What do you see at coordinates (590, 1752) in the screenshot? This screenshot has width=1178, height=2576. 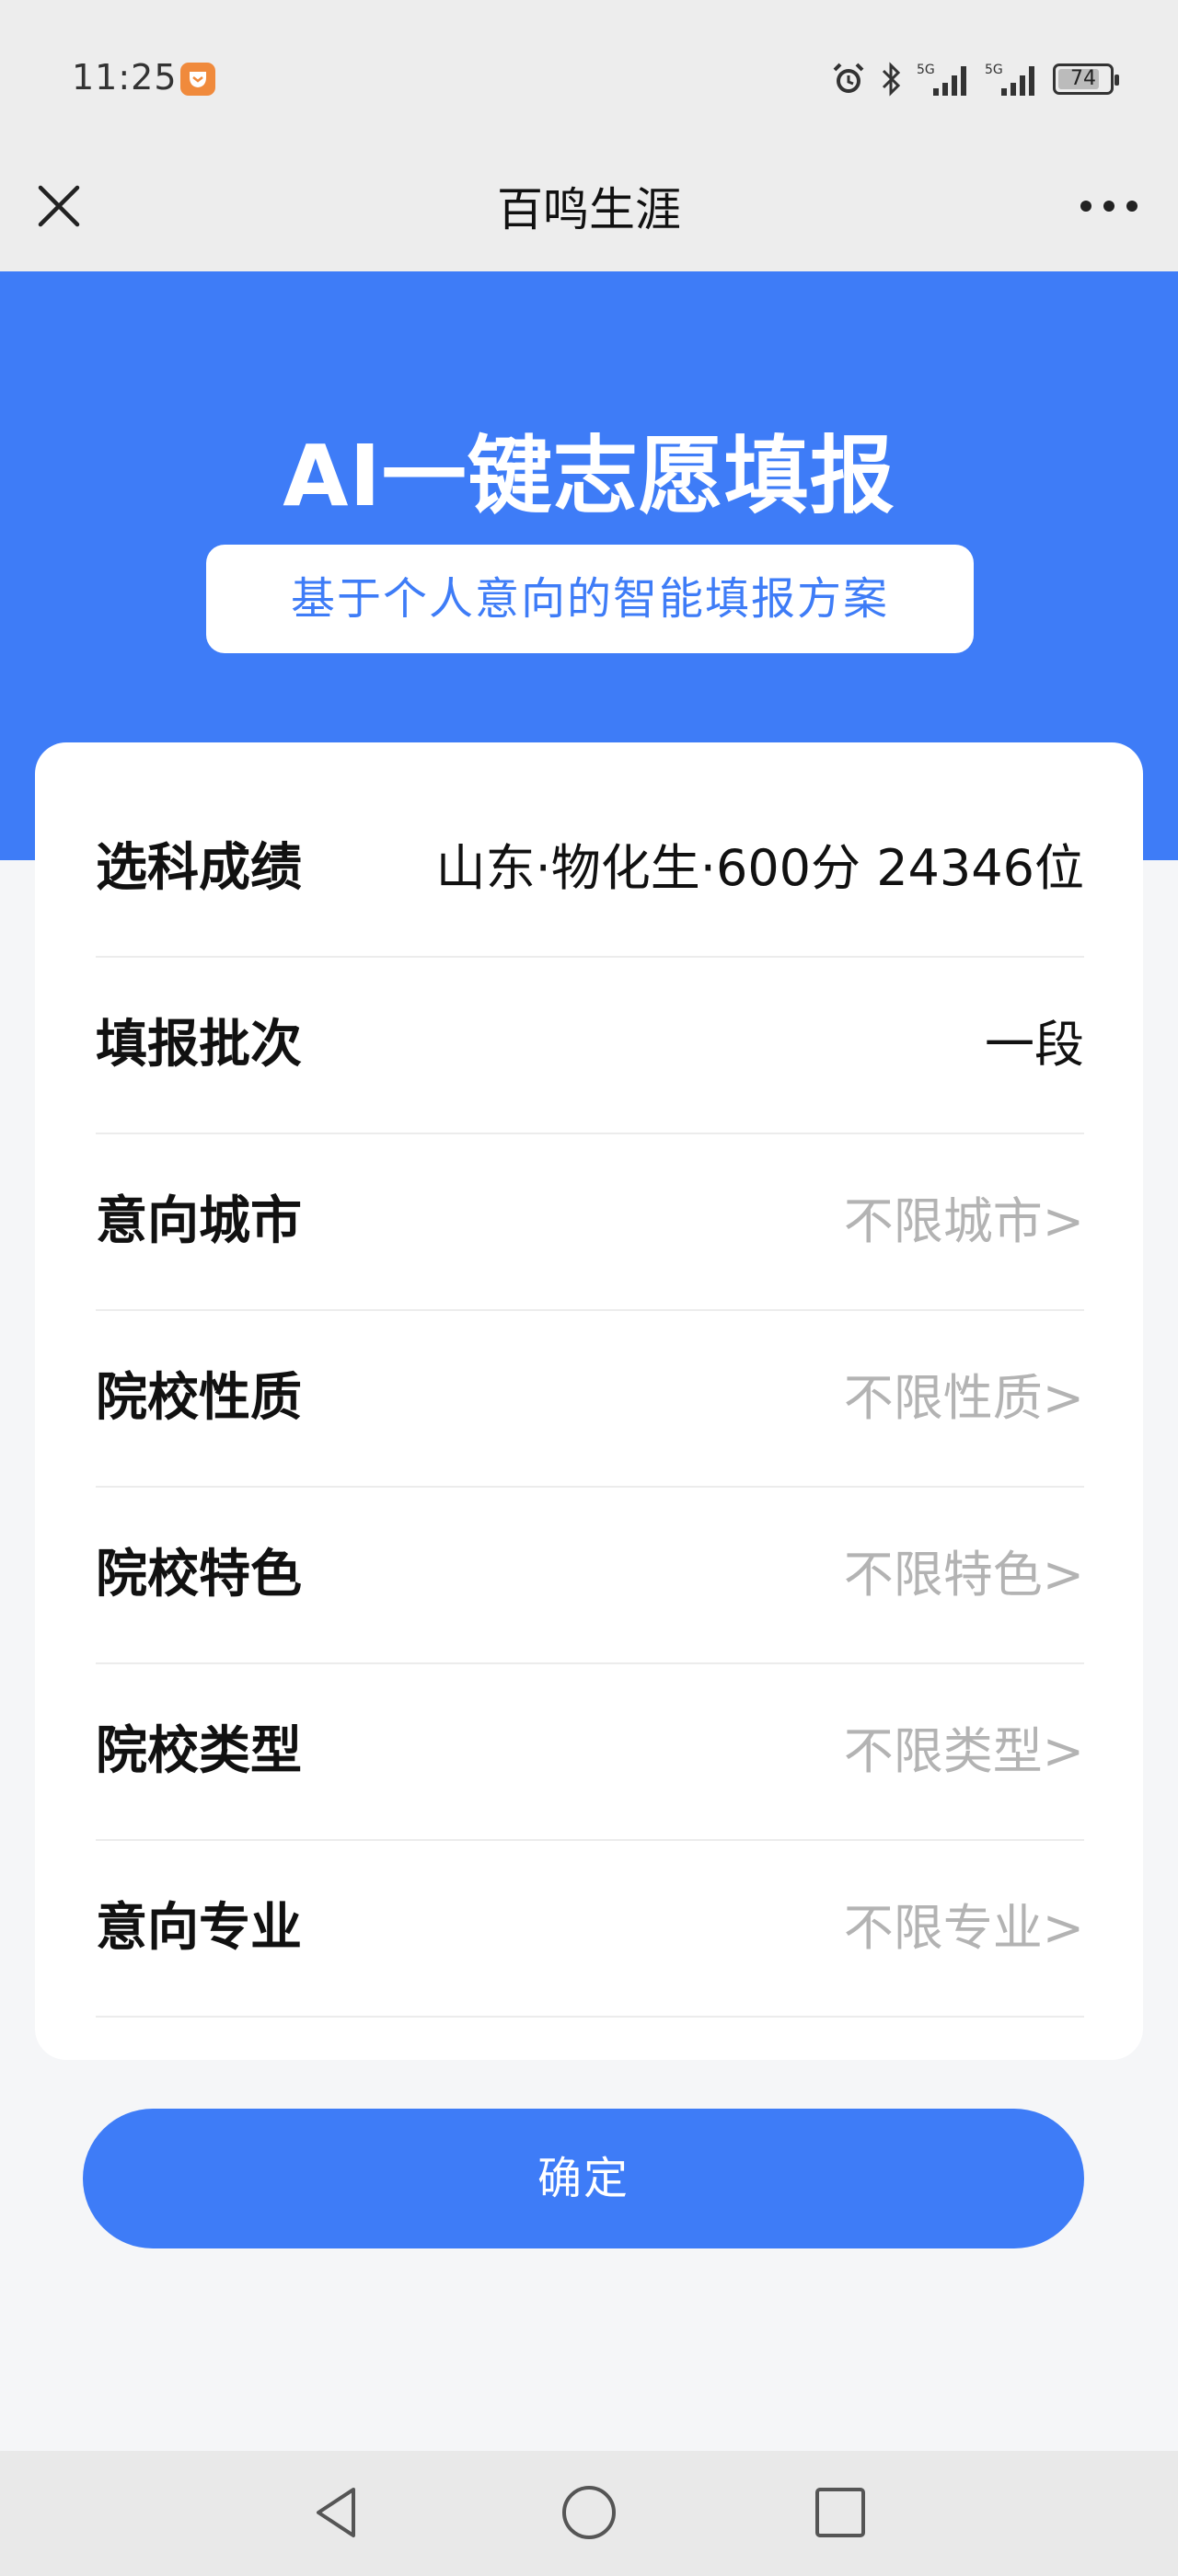 I see `form-row-school-type: 院校类型 不限类型>` at bounding box center [590, 1752].